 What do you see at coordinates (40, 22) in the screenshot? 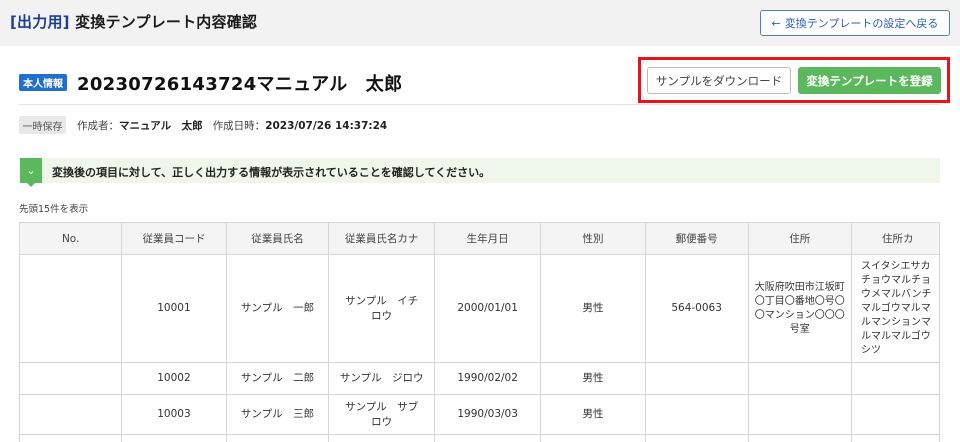
I see `page-title-bracket: [出力用]` at bounding box center [40, 22].